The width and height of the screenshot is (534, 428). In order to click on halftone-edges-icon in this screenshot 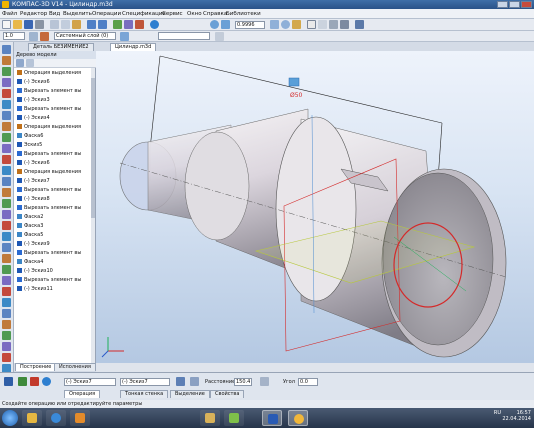, I will do `click(344, 24)`.